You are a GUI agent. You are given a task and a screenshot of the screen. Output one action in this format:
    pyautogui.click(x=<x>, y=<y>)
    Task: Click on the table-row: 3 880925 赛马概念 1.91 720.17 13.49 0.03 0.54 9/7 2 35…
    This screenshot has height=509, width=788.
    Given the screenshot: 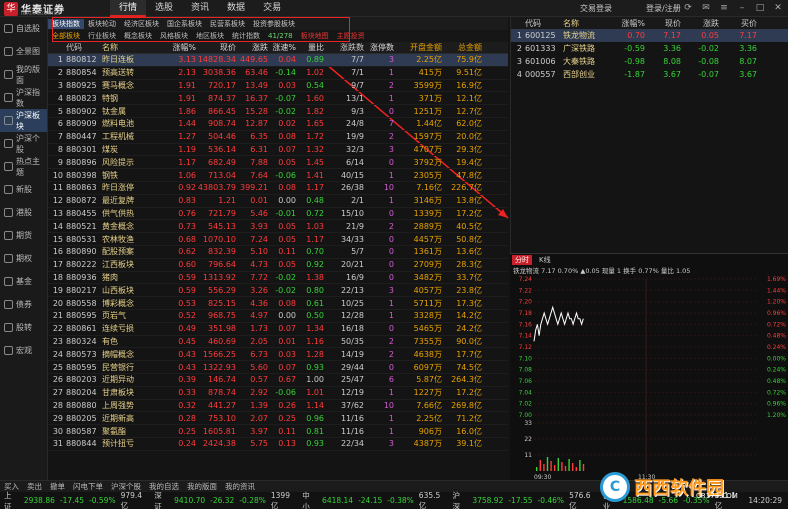 What is the action you would take?
    pyautogui.click(x=278, y=86)
    